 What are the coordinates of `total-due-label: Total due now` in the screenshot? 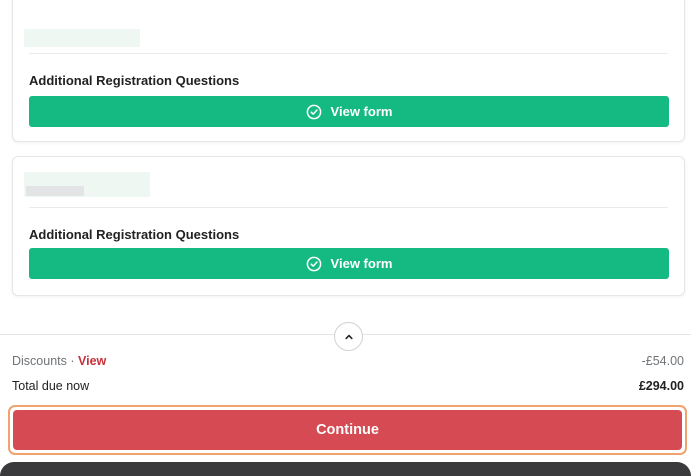 It's located at (51, 386).